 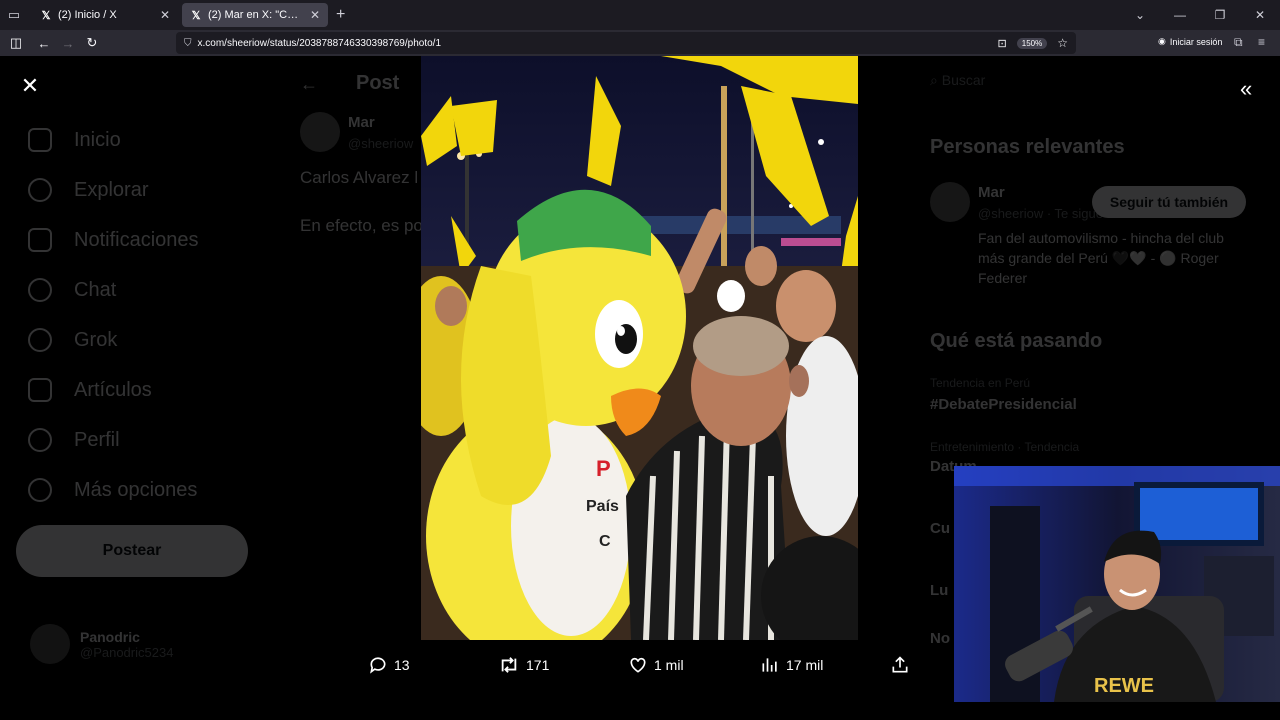 I want to click on window-controls: ⌄ — ❐ ✕, so click(x=1200, y=15).